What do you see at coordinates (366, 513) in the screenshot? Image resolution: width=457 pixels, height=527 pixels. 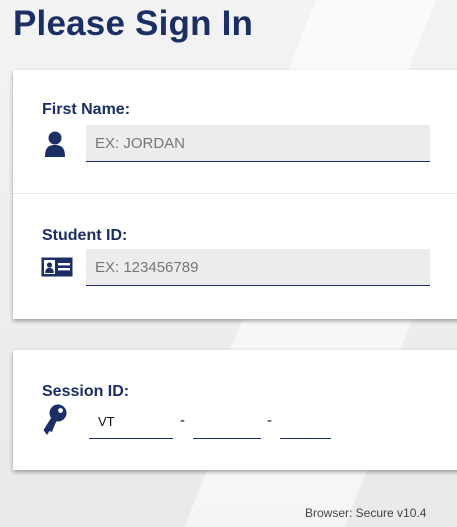 I see `browser-version-text: Browser: Secure v10.4` at bounding box center [366, 513].